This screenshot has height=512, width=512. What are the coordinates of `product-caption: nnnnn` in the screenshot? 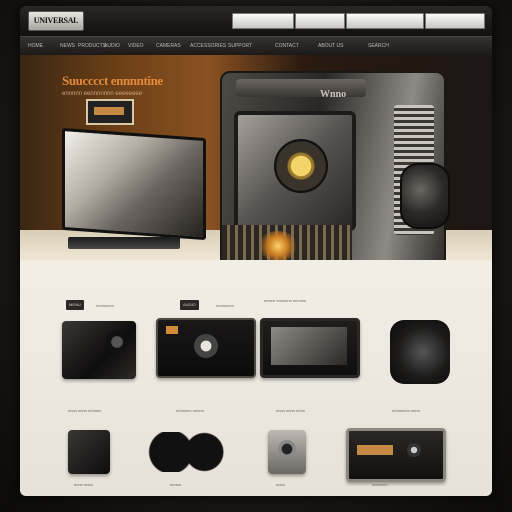 It's located at (176, 484).